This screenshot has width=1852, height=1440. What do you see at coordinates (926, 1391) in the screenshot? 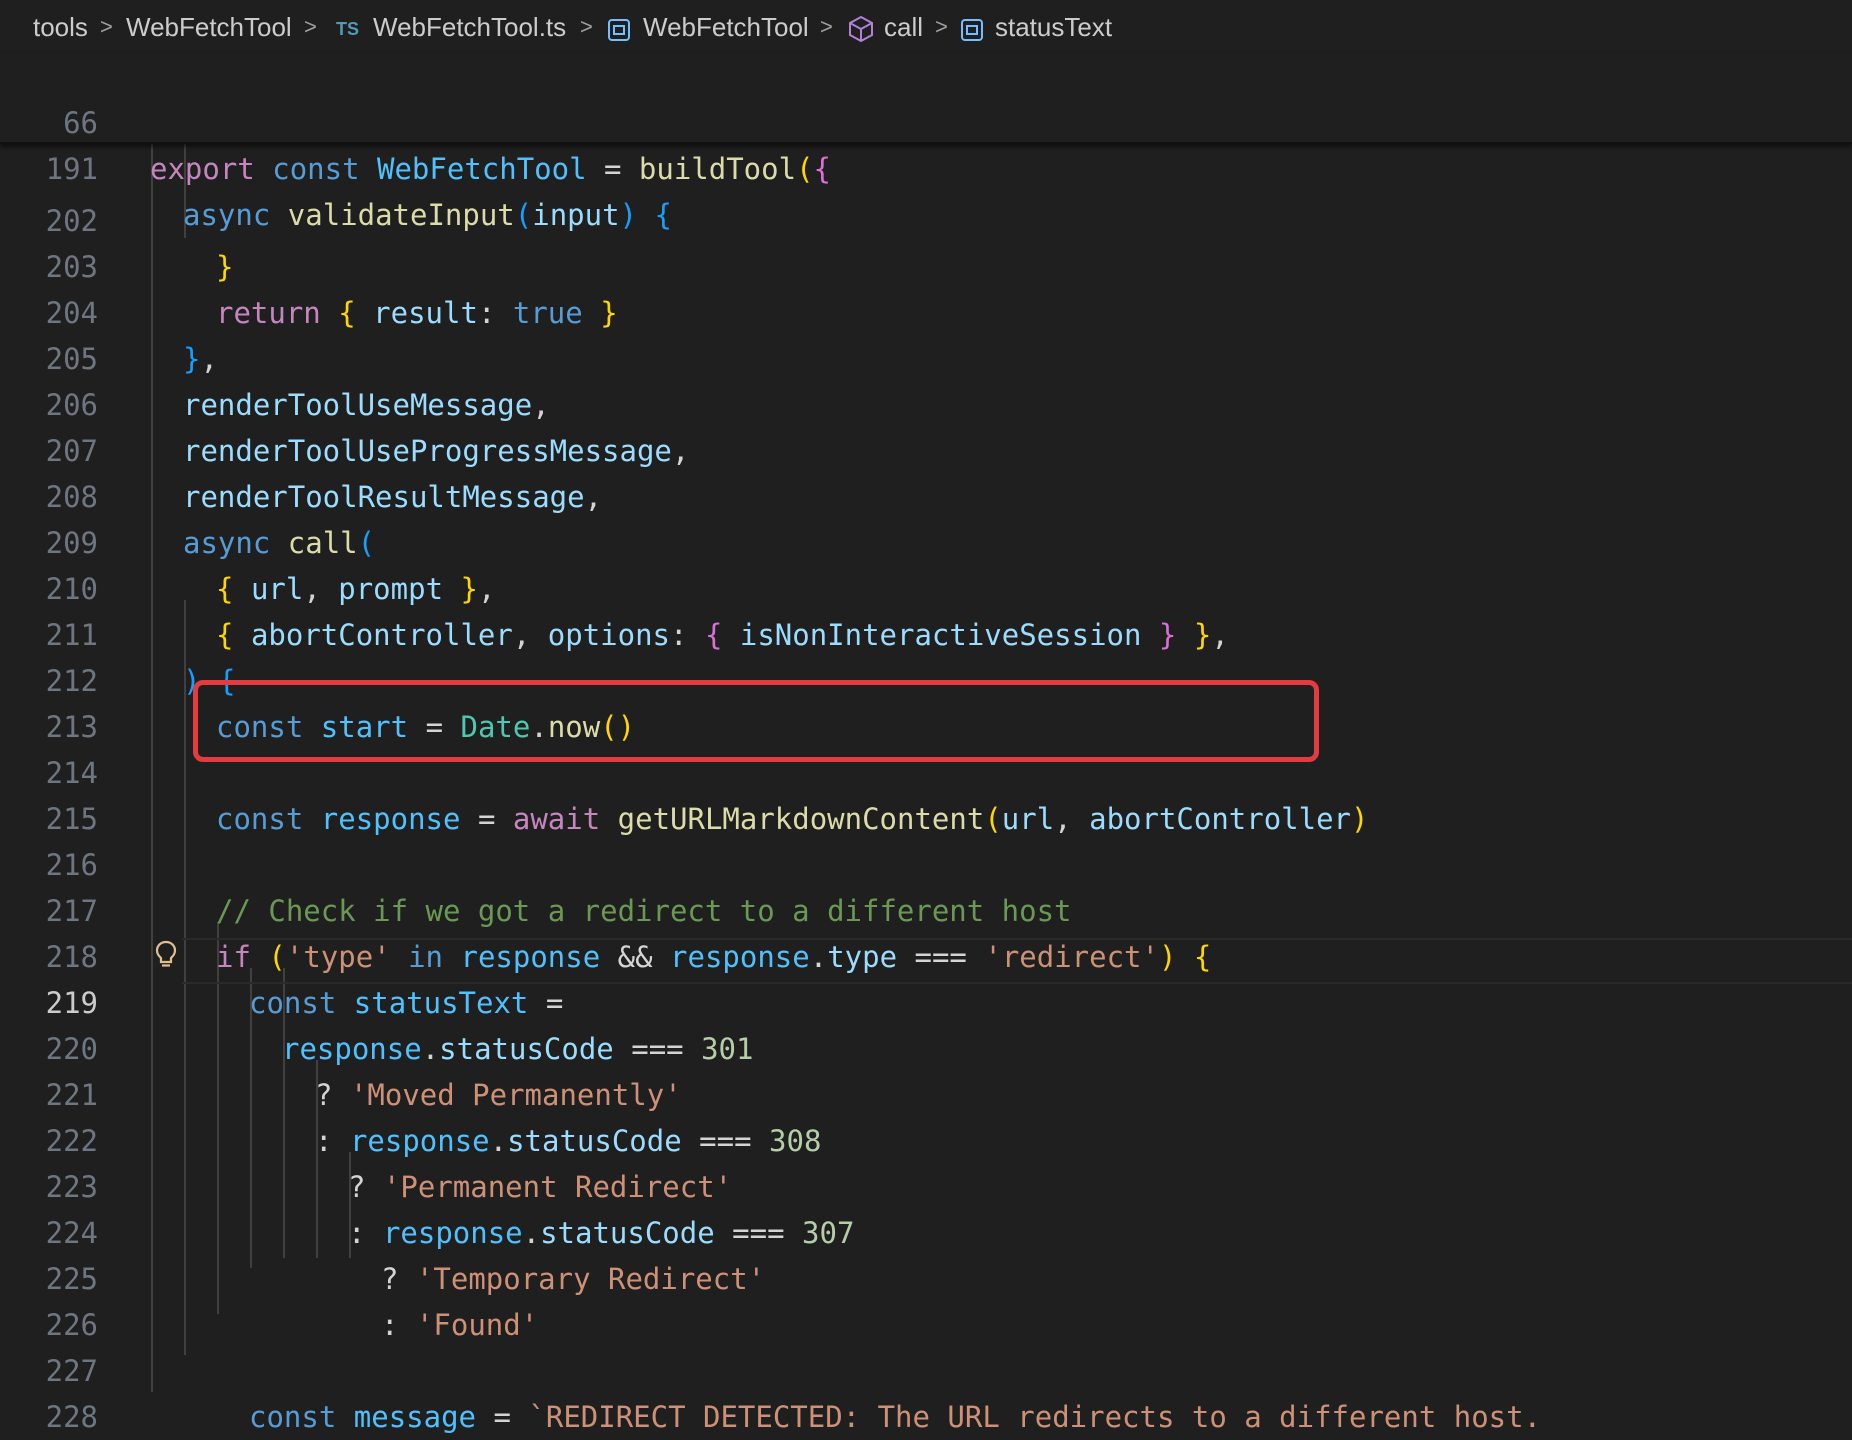
I see `code-line-228: 228` at bounding box center [926, 1391].